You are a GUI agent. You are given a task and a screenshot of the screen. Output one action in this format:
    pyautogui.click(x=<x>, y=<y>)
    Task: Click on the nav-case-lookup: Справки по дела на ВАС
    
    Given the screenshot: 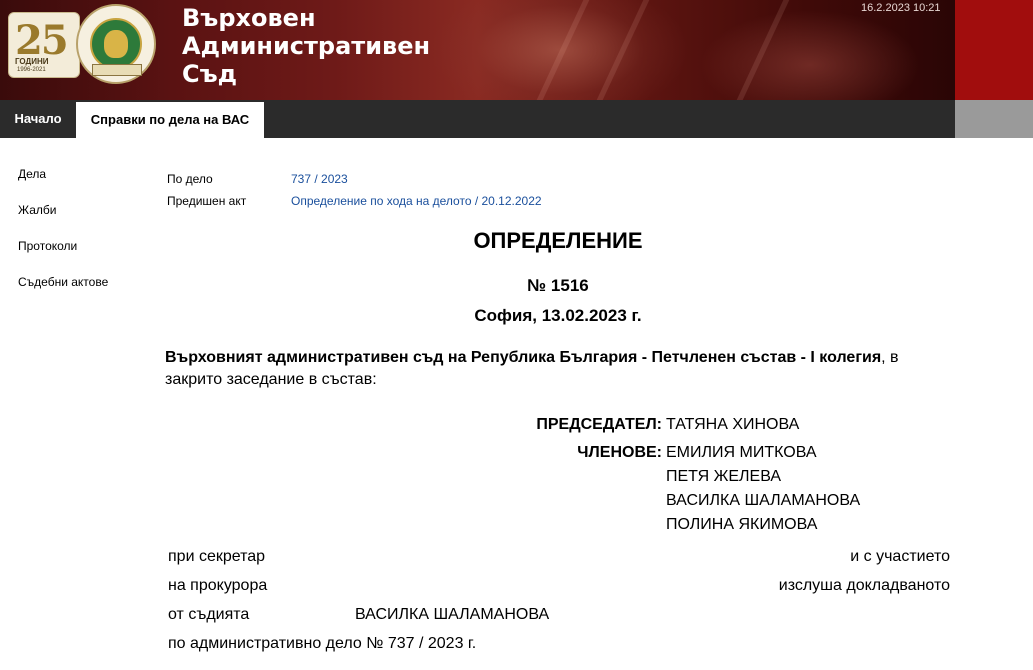 What is the action you would take?
    pyautogui.click(x=170, y=120)
    